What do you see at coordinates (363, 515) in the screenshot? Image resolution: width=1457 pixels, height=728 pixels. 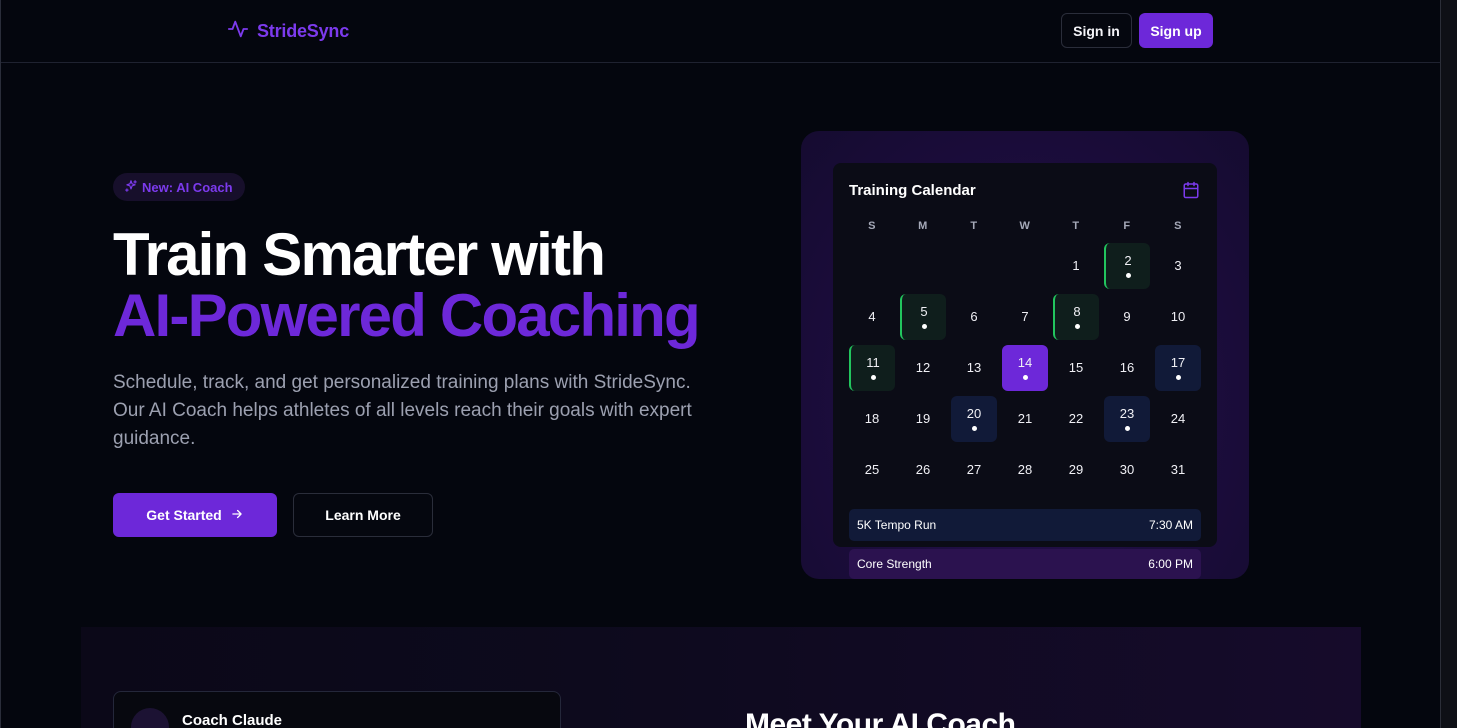 I see `learn-more-button: Learn More` at bounding box center [363, 515].